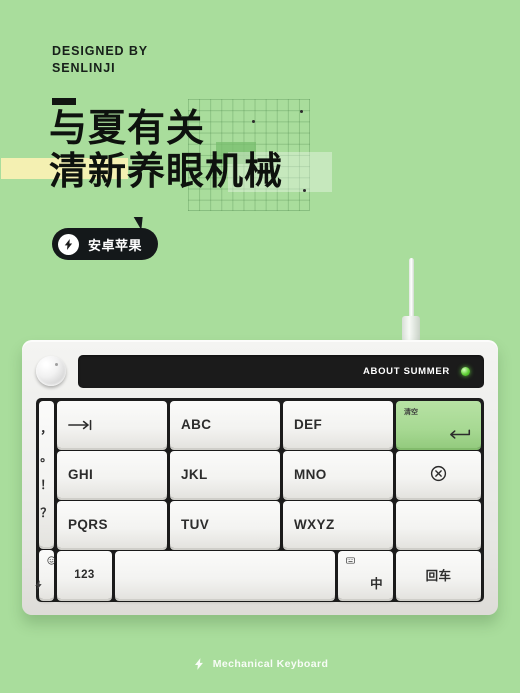  Describe the element at coordinates (46, 485) in the screenshot. I see `key-punct-exclaim: ！` at that location.